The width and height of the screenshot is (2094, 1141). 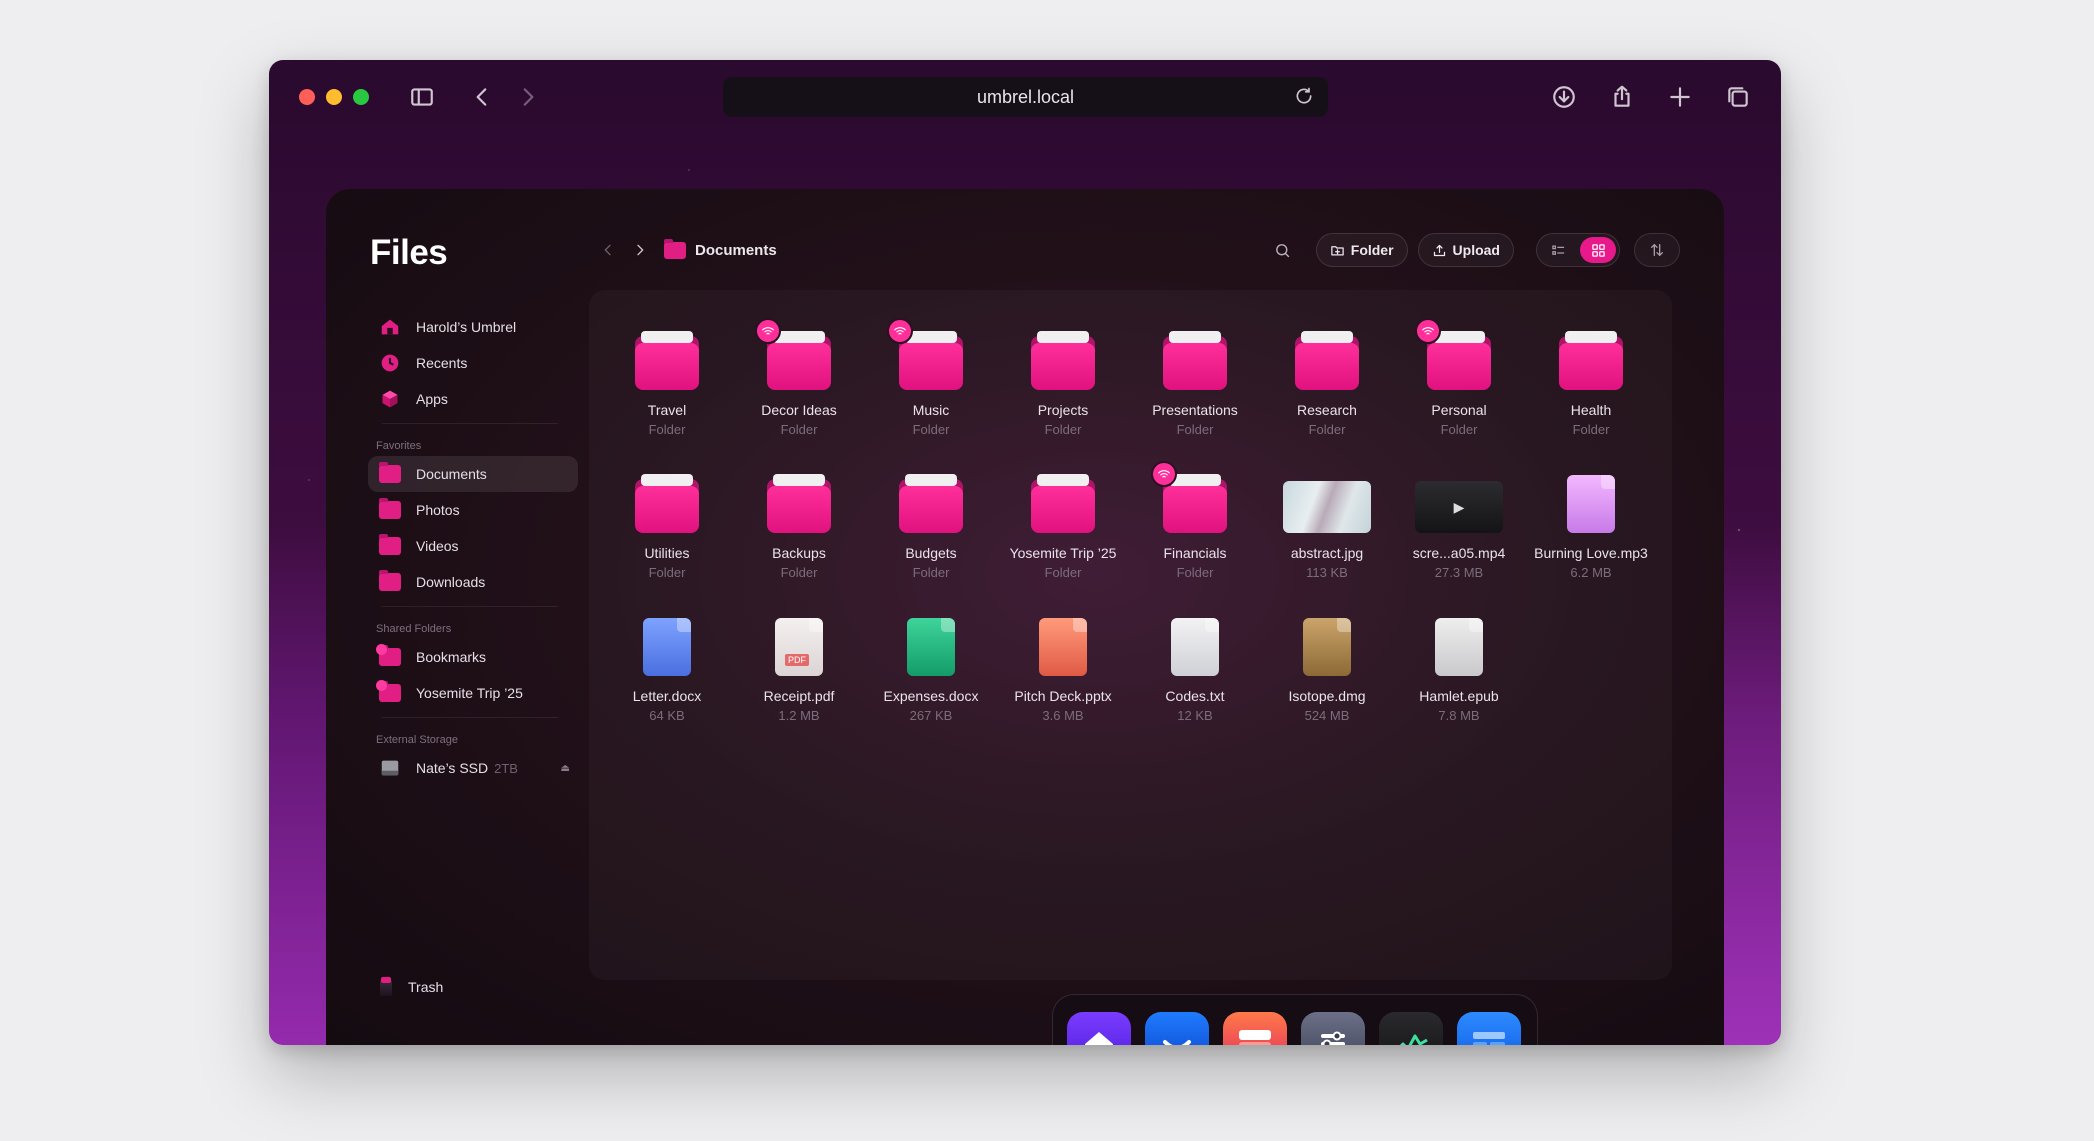 What do you see at coordinates (1195, 533) in the screenshot?
I see `folder-item: Financials Folder` at bounding box center [1195, 533].